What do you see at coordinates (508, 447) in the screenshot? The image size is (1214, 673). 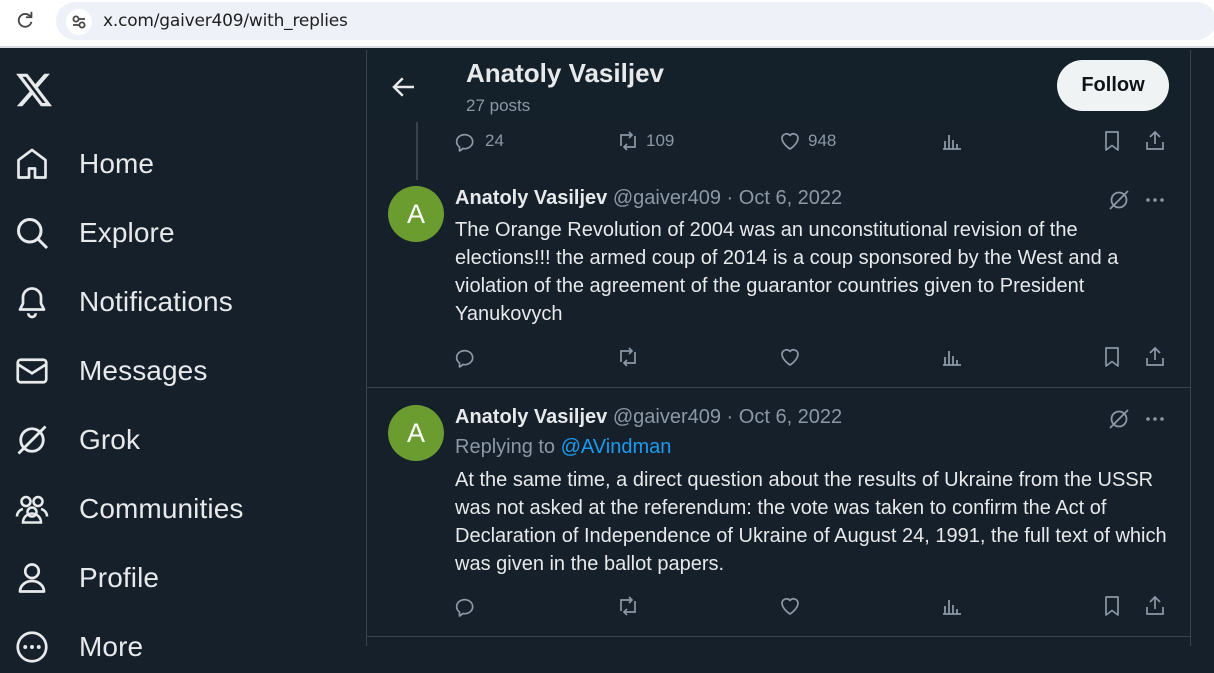 I see `replying-to-label: Replying to` at bounding box center [508, 447].